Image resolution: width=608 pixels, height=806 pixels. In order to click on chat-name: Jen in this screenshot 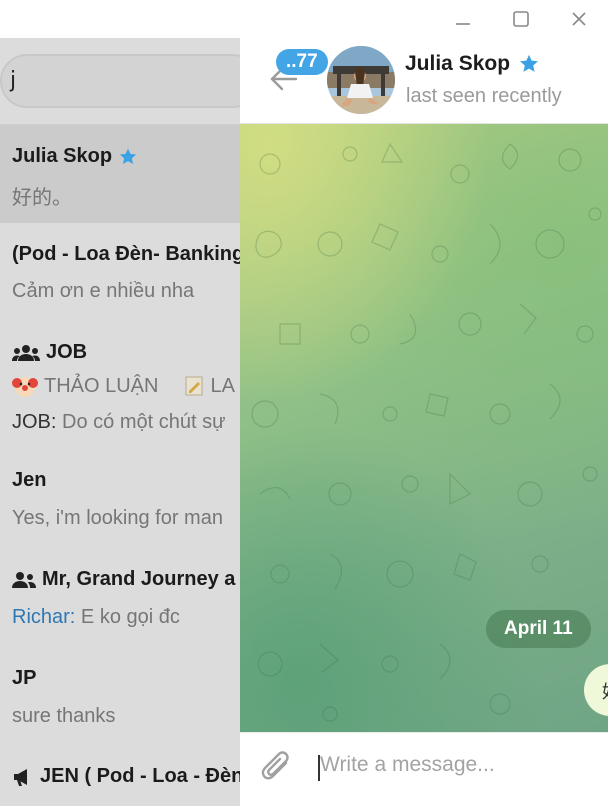, I will do `click(29, 480)`.